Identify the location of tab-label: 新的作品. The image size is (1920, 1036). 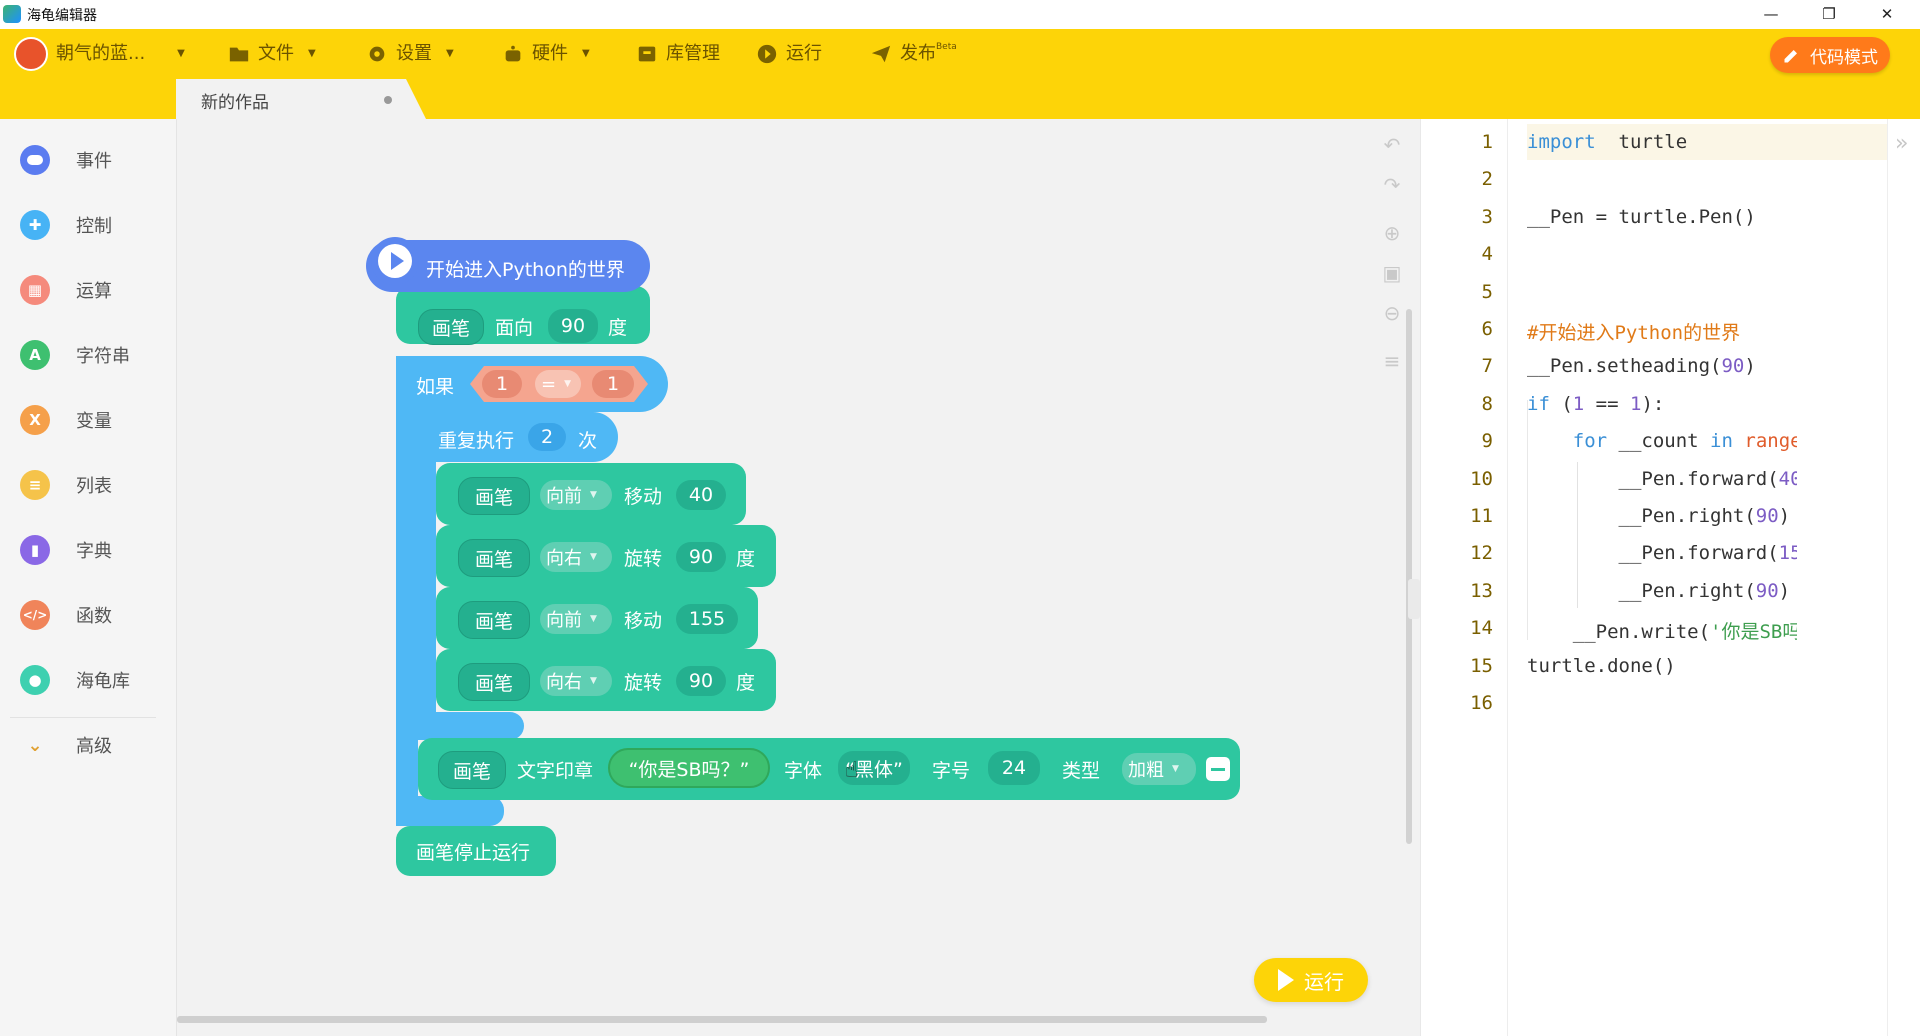
(235, 103).